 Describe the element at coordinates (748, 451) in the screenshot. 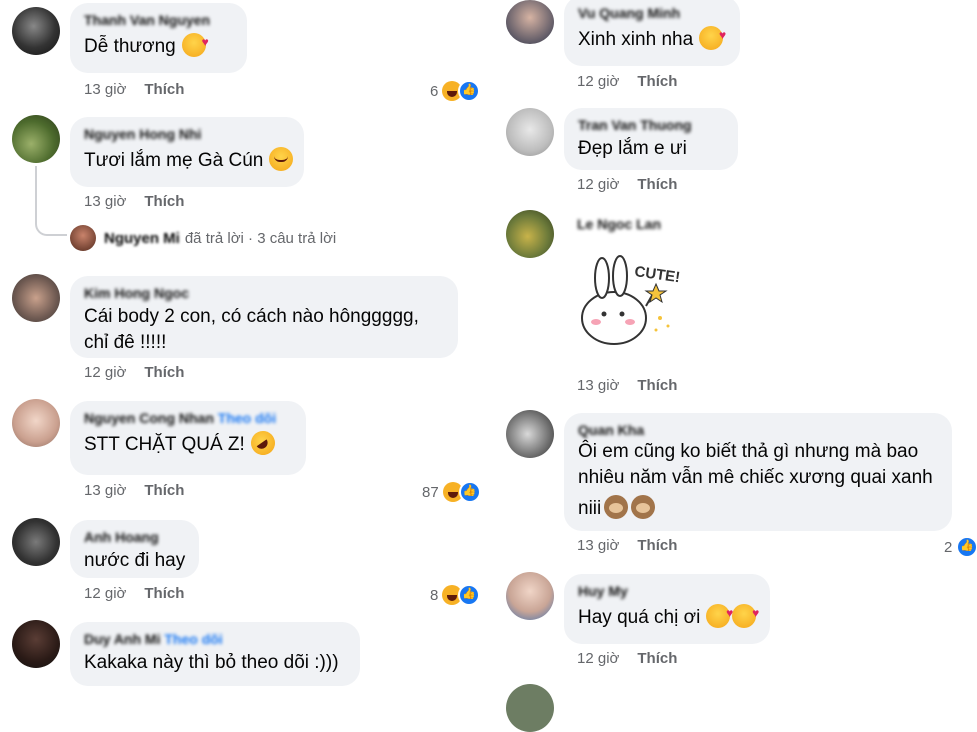

I see `comment-text: Ôi em cũng ko biết thả gì nhưng mà bao` at that location.